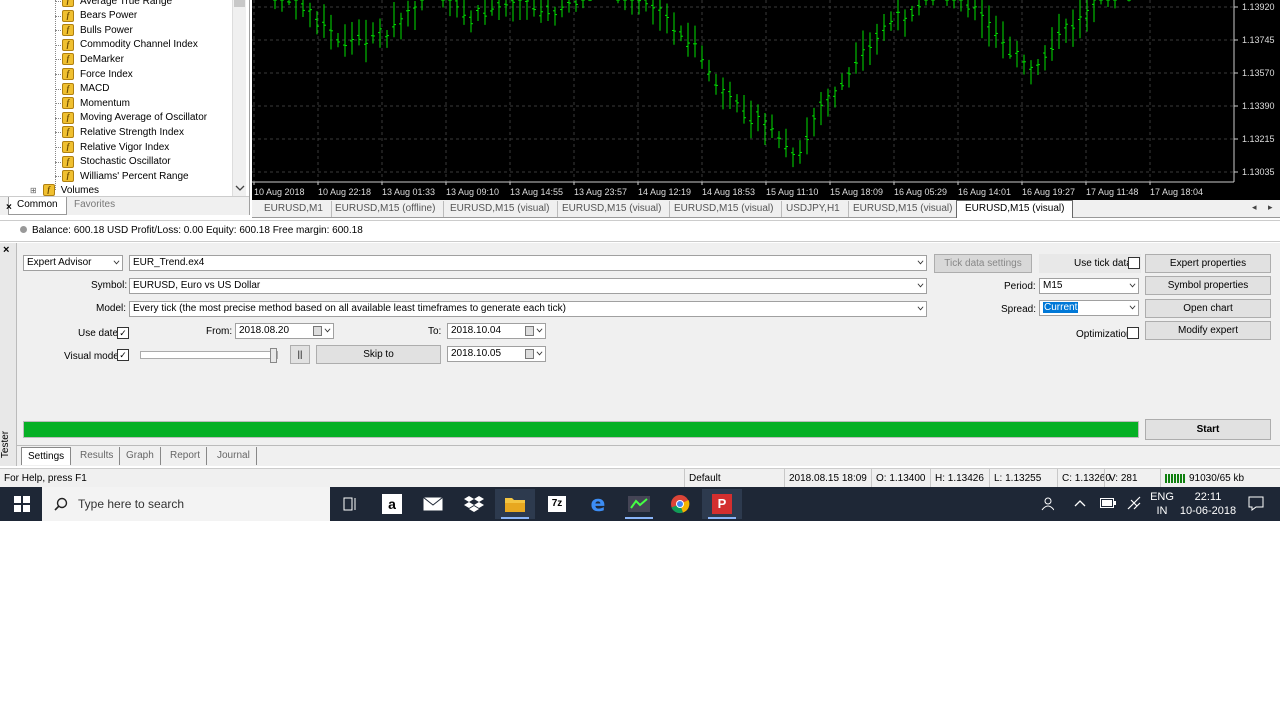 The image size is (1280, 720). What do you see at coordinates (378, 354) in the screenshot?
I see `skip-to-button: Skip to` at bounding box center [378, 354].